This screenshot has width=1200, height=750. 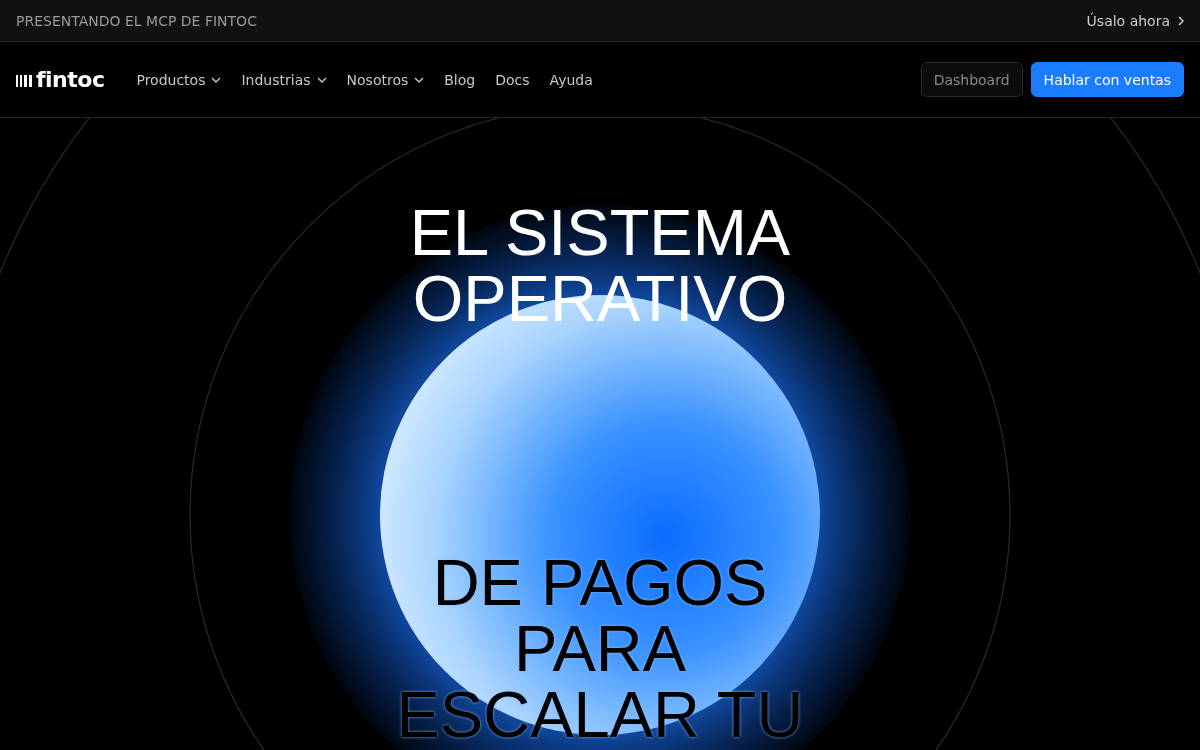 I want to click on dashboard-button: Dashboard, so click(x=971, y=79).